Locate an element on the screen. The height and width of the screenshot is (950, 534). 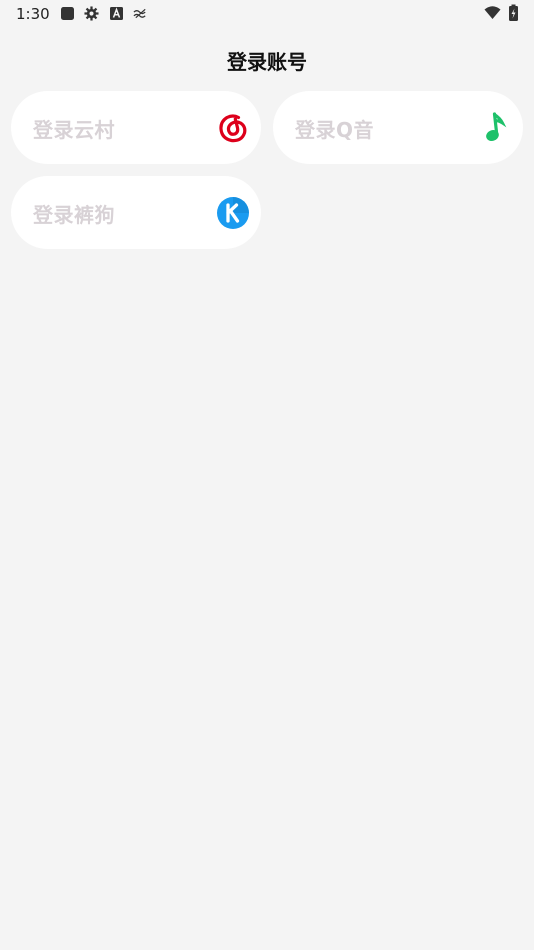
login-netease-label: 登录云村 is located at coordinates (74, 130).